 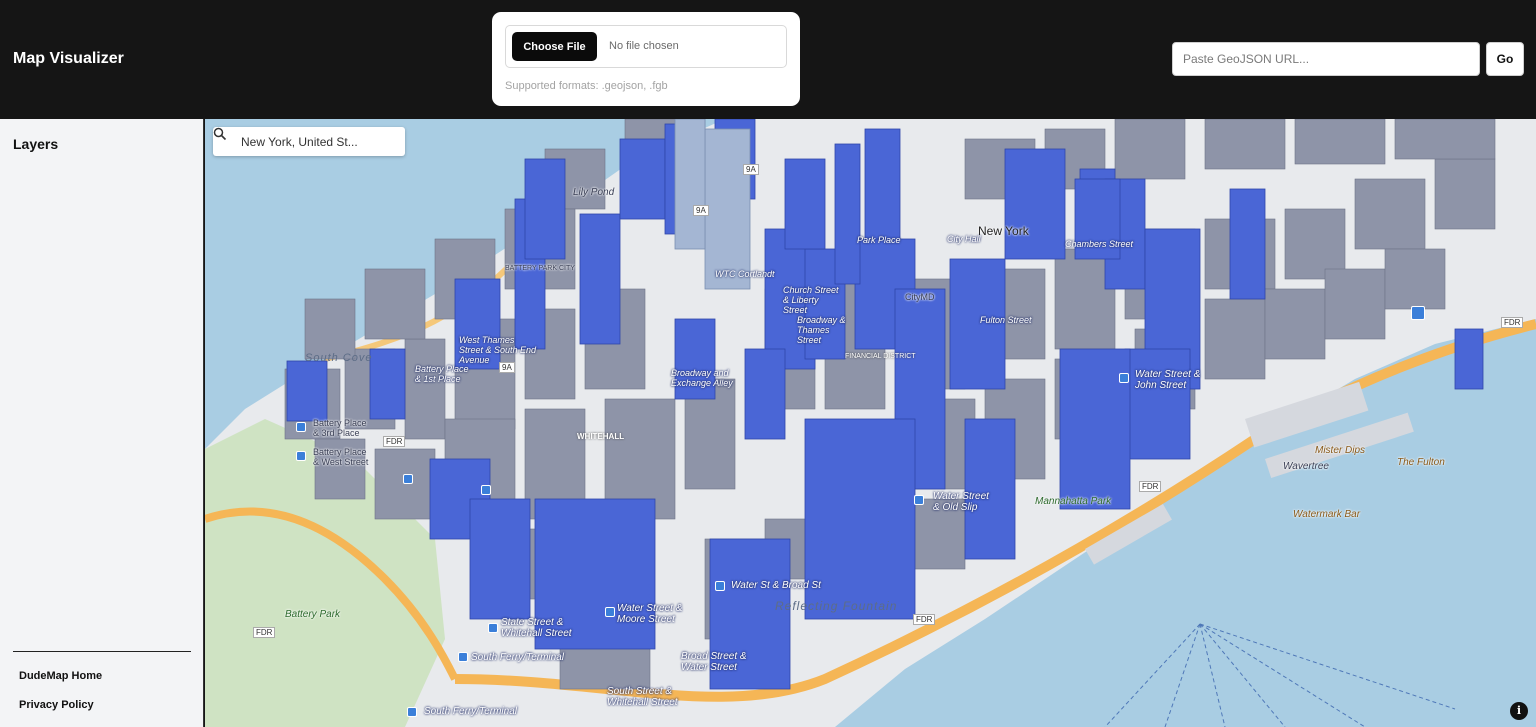 What do you see at coordinates (1306, 466) in the screenshot?
I see `label-wavertree: Wavertree` at bounding box center [1306, 466].